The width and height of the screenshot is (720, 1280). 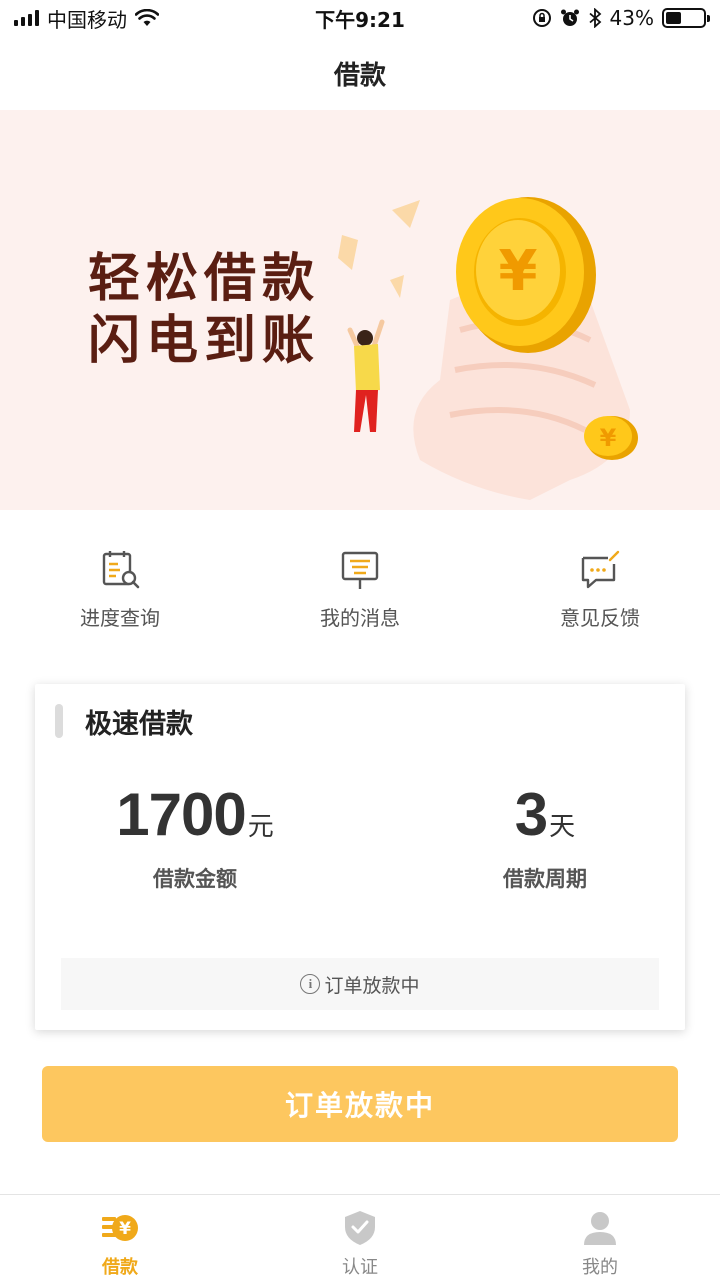 What do you see at coordinates (139, 724) in the screenshot?
I see `card-title: 极速借款` at bounding box center [139, 724].